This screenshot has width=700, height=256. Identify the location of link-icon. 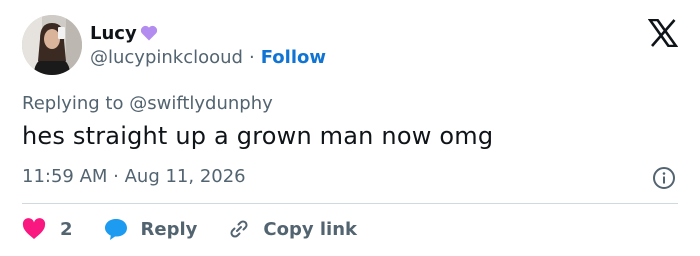
(239, 229).